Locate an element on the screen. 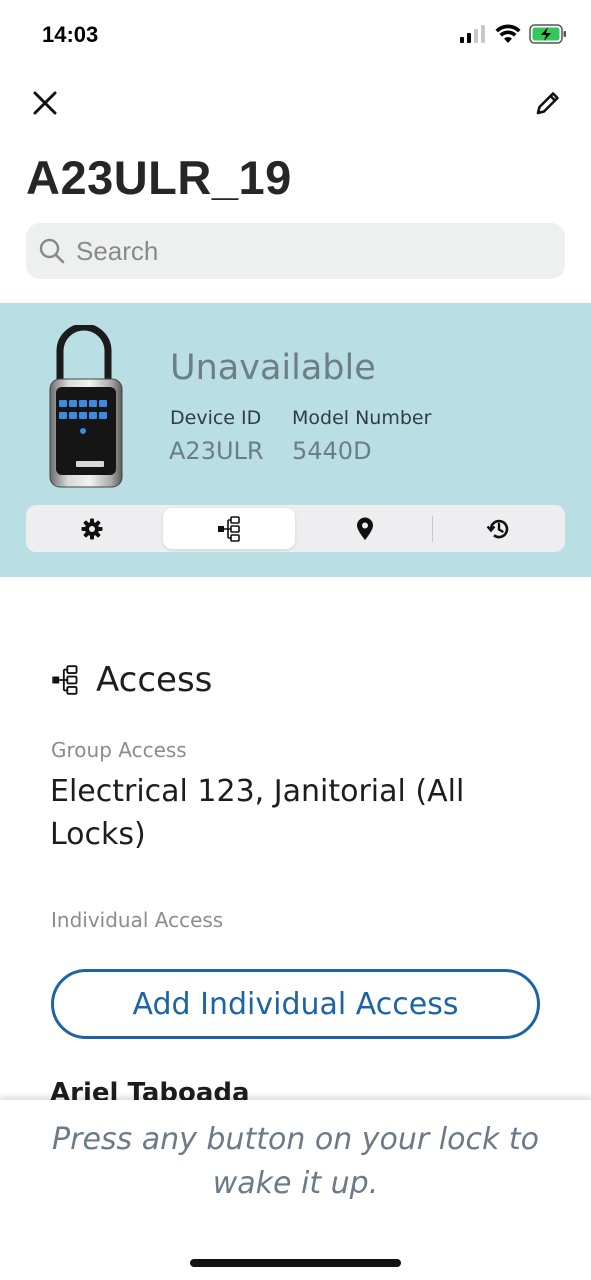 The image size is (591, 1280). access-heading: Access is located at coordinates (131, 680).